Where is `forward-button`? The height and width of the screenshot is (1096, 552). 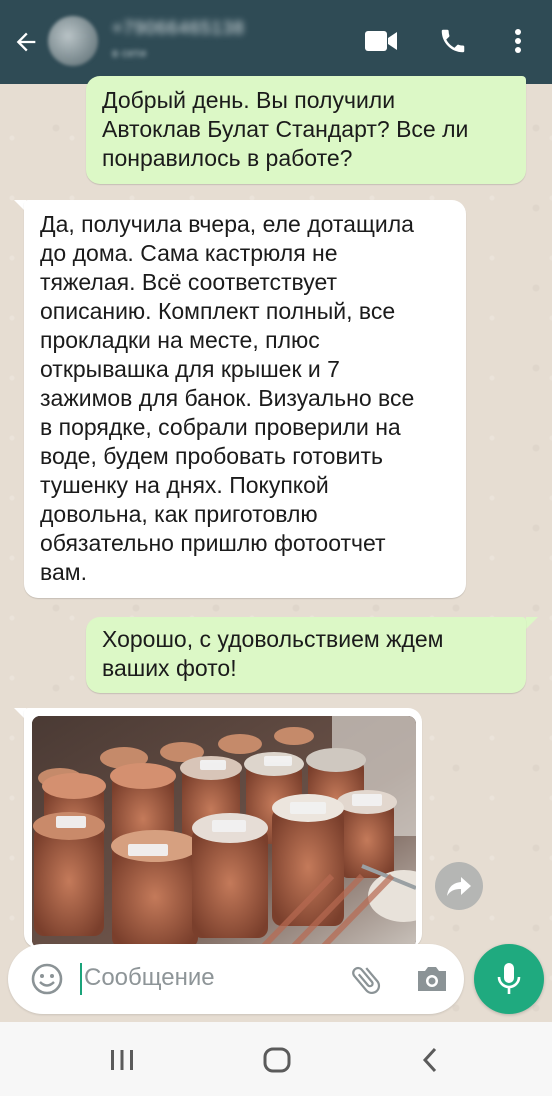 forward-button is located at coordinates (459, 886).